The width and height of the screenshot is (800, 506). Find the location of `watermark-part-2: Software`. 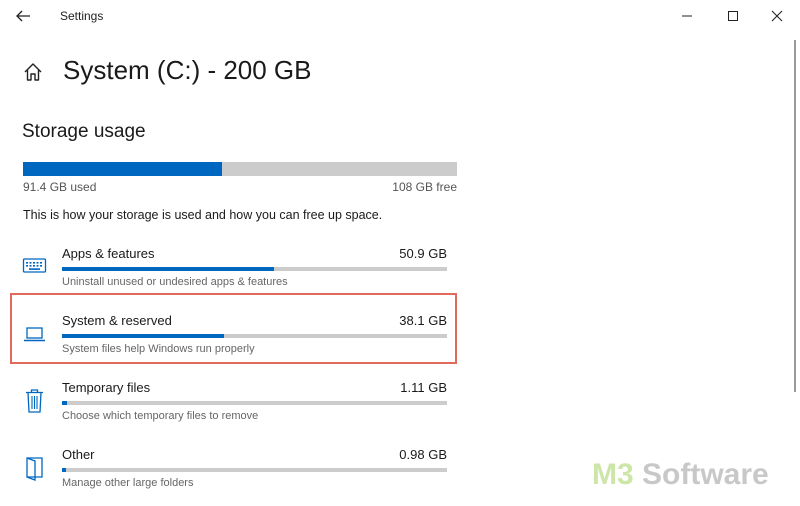

watermark-part-2: Software is located at coordinates (701, 474).